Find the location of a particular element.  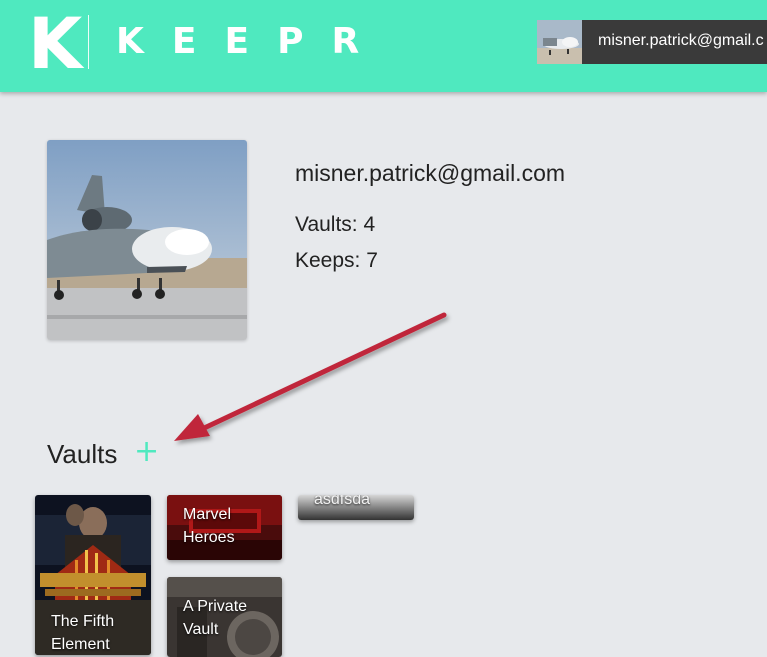

profile-email: misner.patrick@gmail.com is located at coordinates (430, 173).